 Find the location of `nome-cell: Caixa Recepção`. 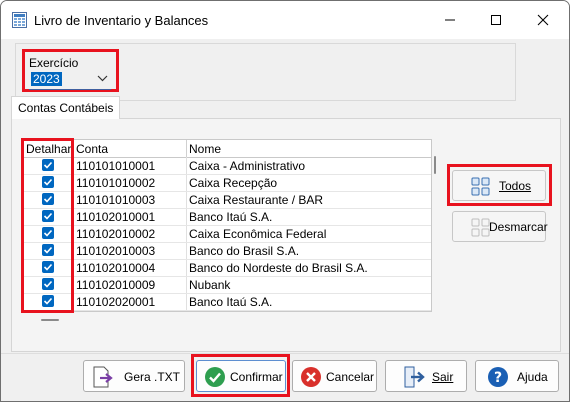

nome-cell: Caixa Recepção is located at coordinates (233, 183).